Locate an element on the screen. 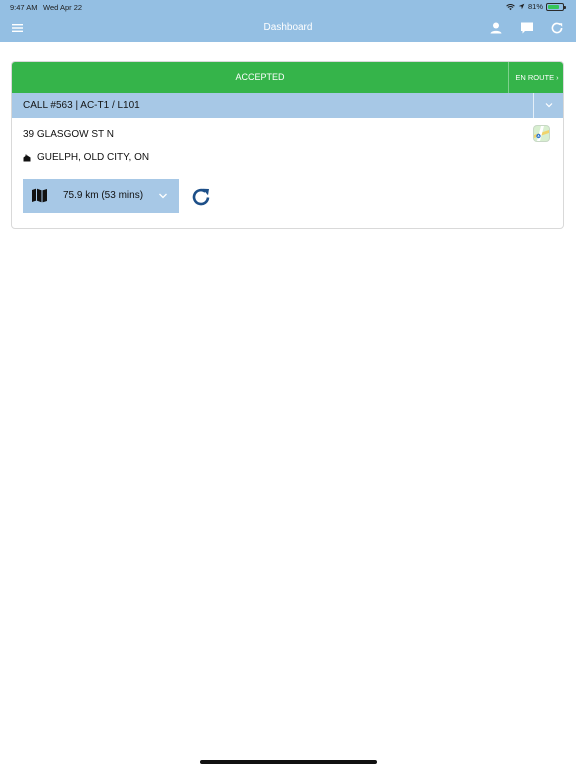  battery-icon is located at coordinates (556, 6).